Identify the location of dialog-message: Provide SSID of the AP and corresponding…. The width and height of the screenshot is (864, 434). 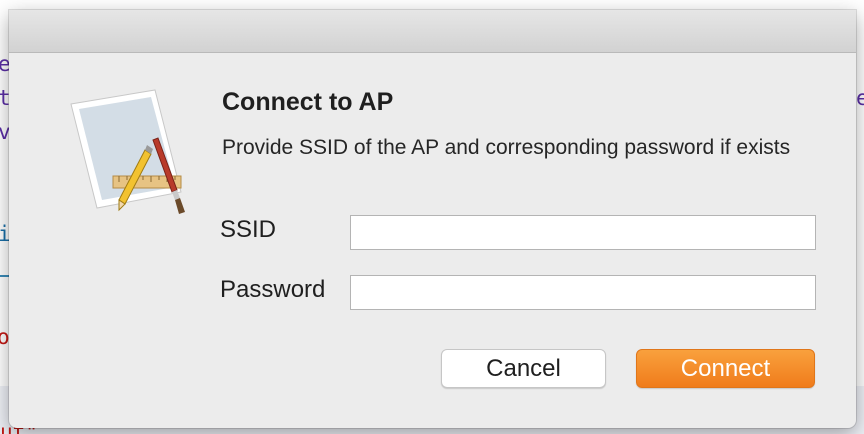
(506, 147).